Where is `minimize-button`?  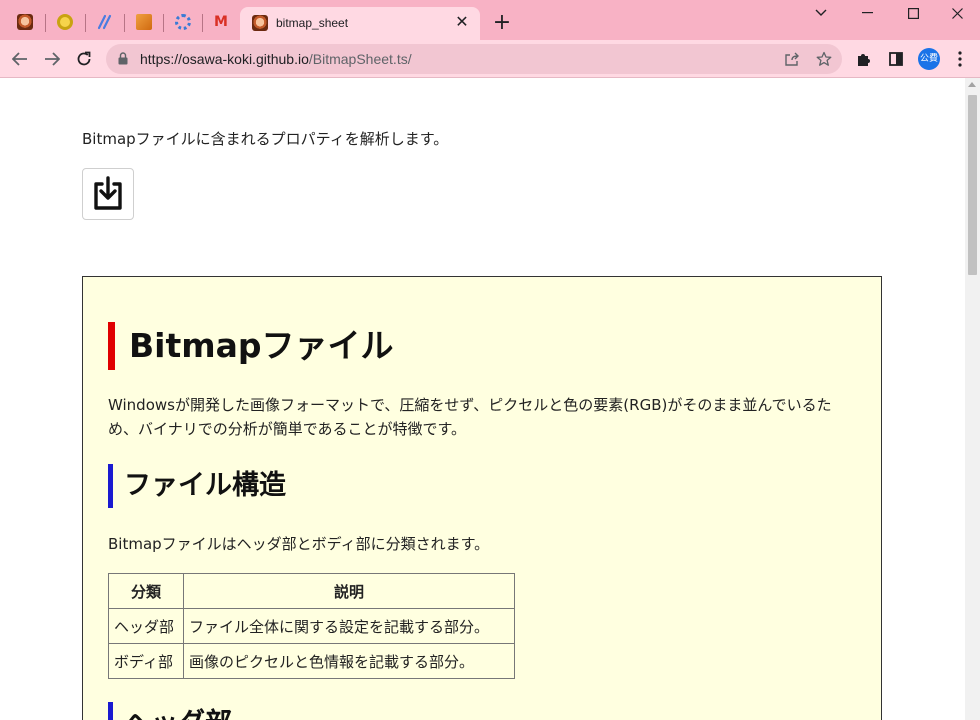 minimize-button is located at coordinates (867, 13).